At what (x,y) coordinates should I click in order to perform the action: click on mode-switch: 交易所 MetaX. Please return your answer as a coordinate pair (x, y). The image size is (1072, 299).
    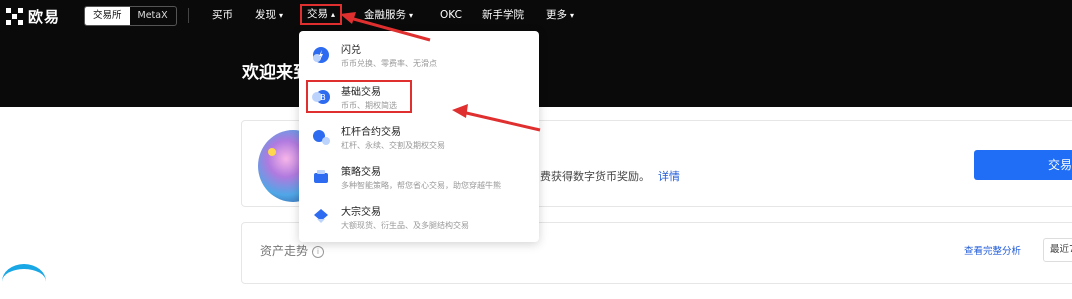
    Looking at the image, I should click on (130, 16).